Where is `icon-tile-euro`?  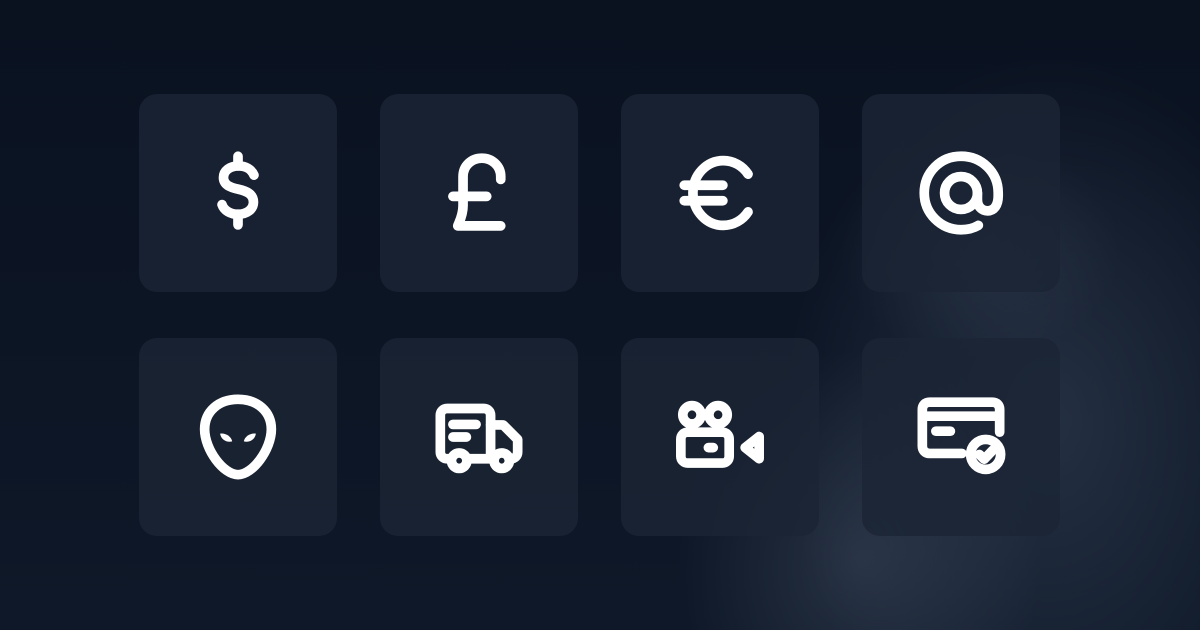
icon-tile-euro is located at coordinates (720, 193).